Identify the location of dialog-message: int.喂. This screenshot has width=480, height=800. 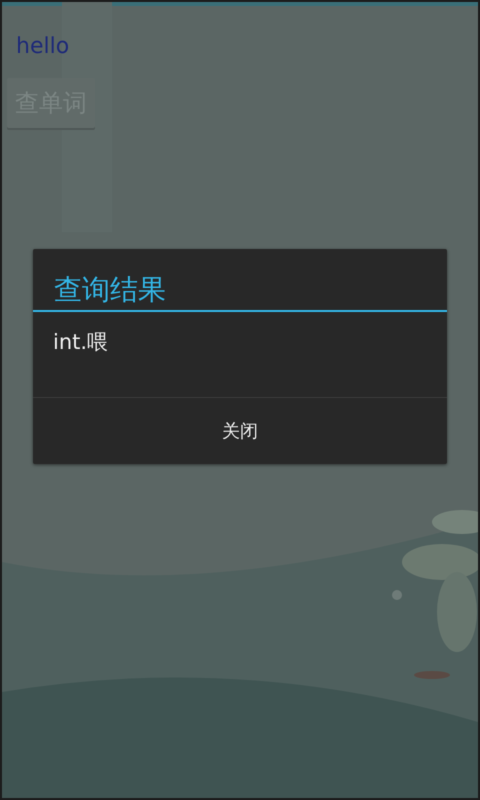
(240, 355).